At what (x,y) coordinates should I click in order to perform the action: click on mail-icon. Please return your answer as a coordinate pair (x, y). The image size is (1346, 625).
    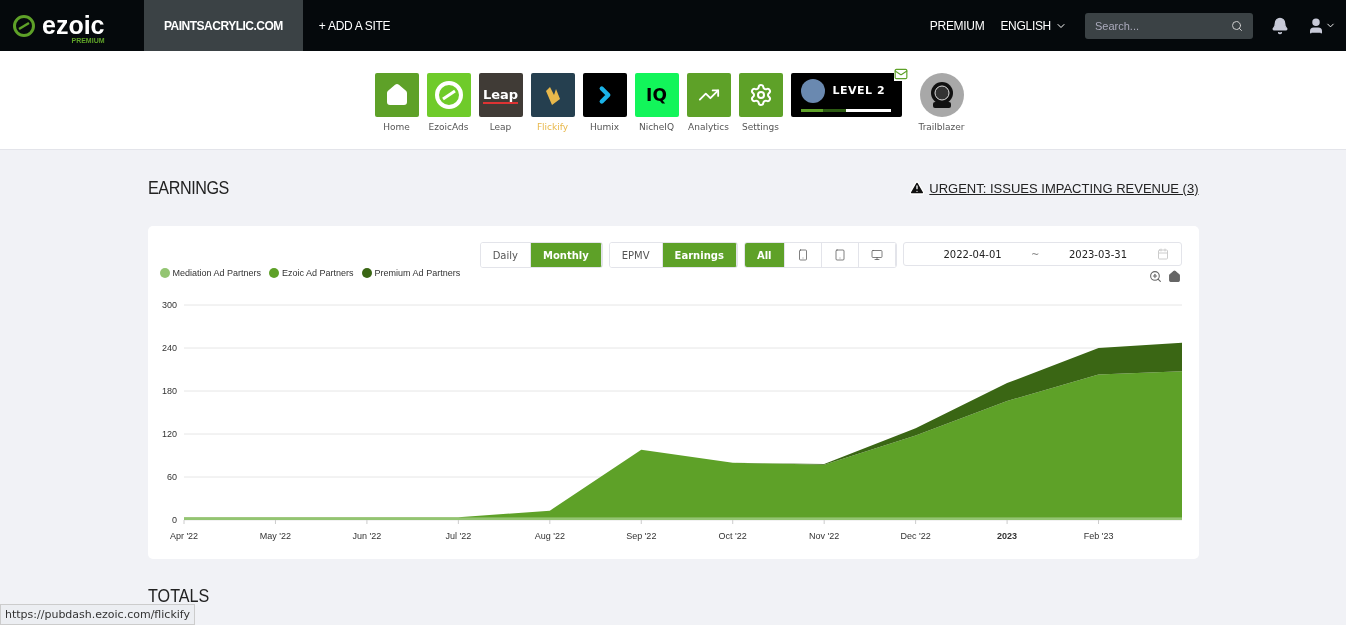
    Looking at the image, I should click on (900, 74).